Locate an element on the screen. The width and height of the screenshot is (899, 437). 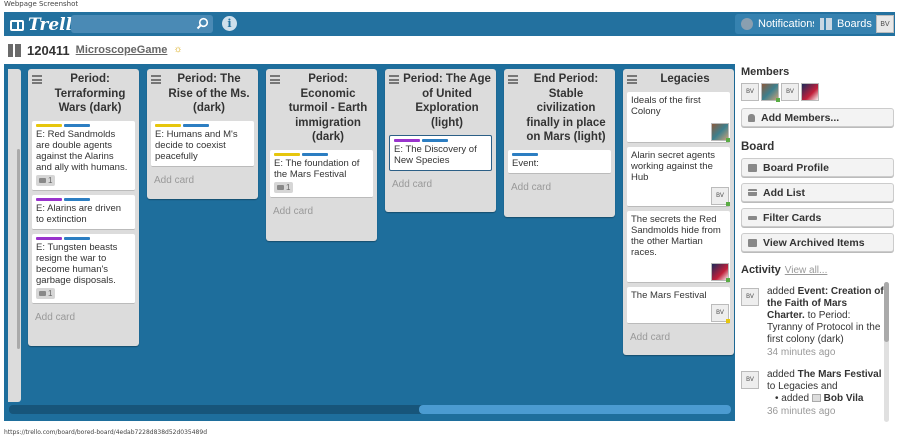
card: Ideals of the first Colony is located at coordinates (678, 117).